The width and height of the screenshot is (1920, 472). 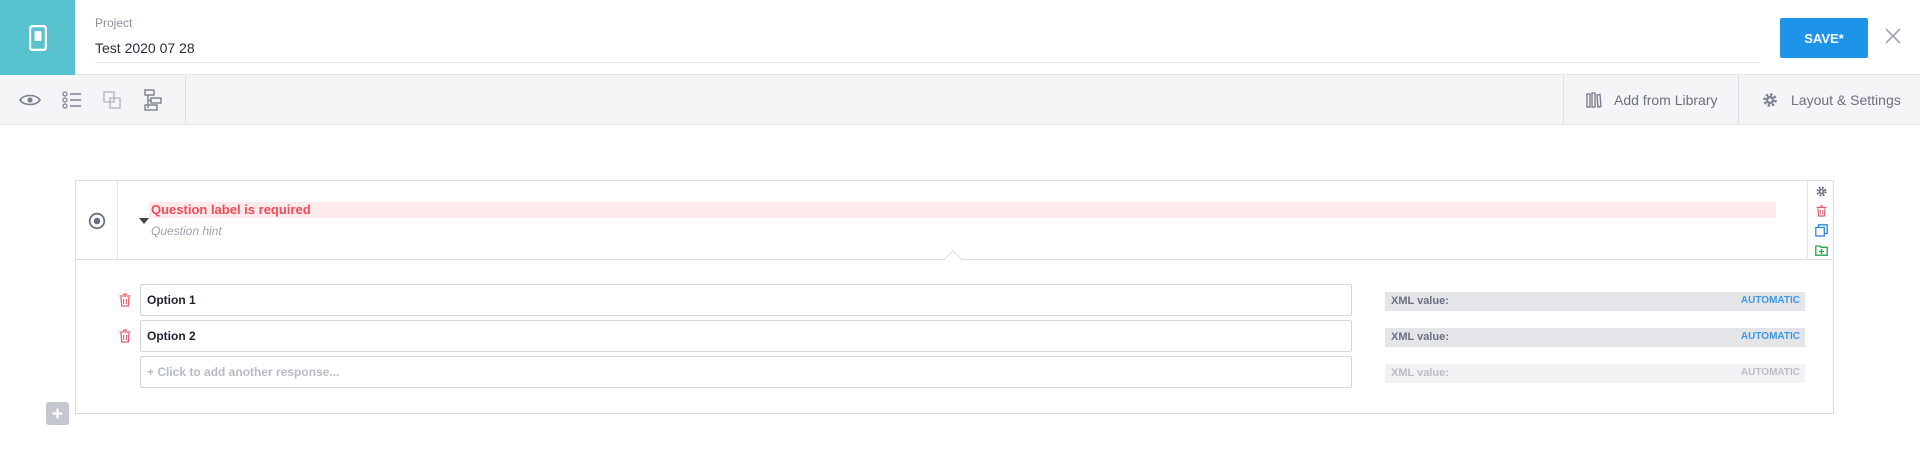 What do you see at coordinates (746, 300) in the screenshot?
I see `option-label-input: Option 1` at bounding box center [746, 300].